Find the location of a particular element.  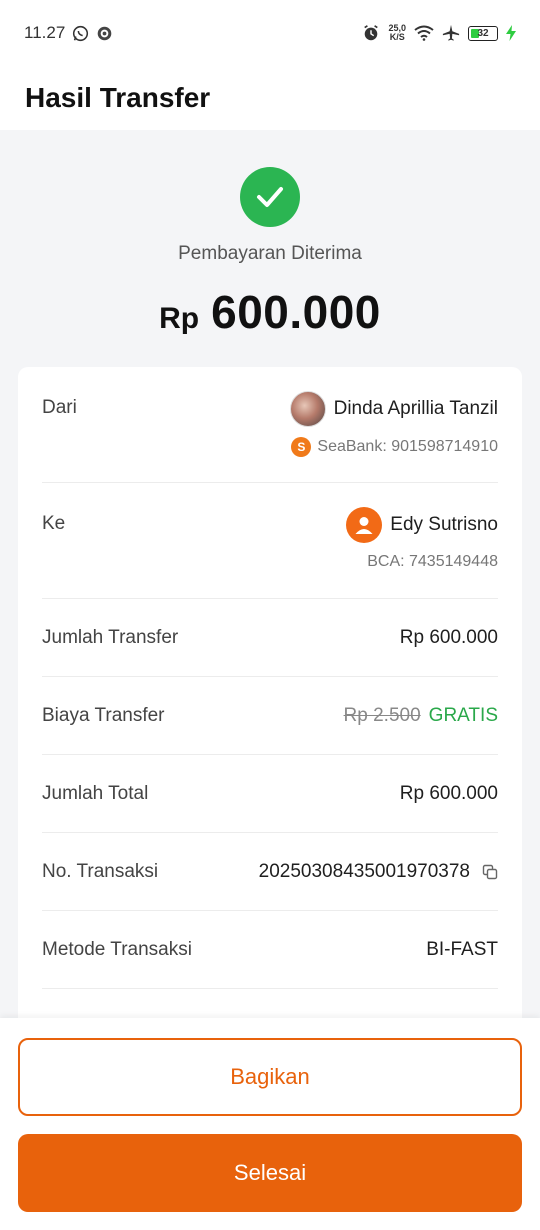

transfer-amount-label: Jumlah Transfer is located at coordinates (110, 637).